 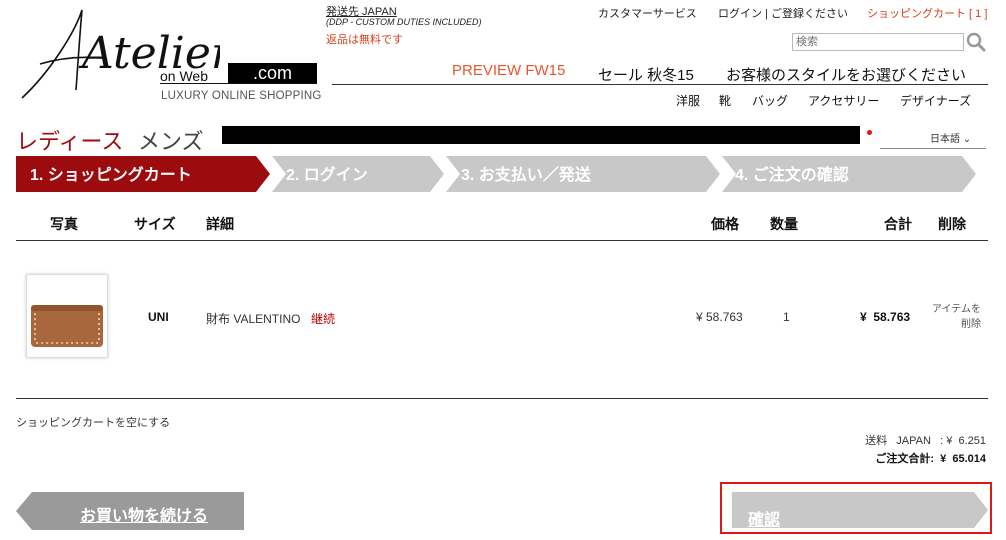 I want to click on ddp-note: (DDP - CUSTOM DUTIES INCLUDED), so click(x=404, y=22).